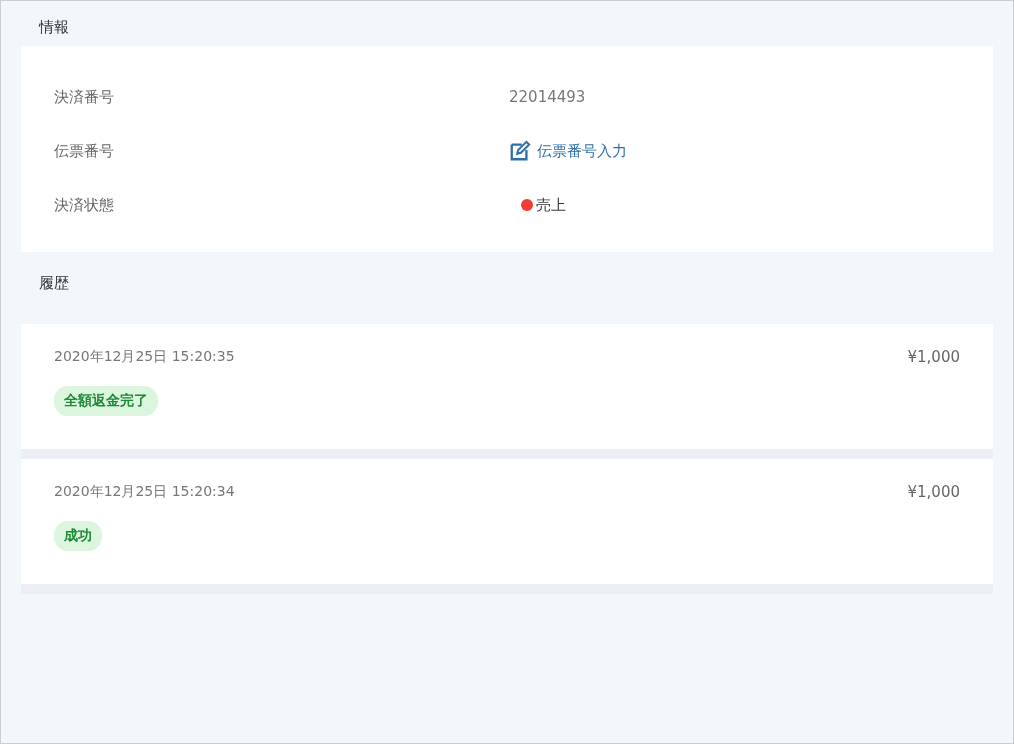  Describe the element at coordinates (84, 97) in the screenshot. I see `field-label: 決済番号` at that location.